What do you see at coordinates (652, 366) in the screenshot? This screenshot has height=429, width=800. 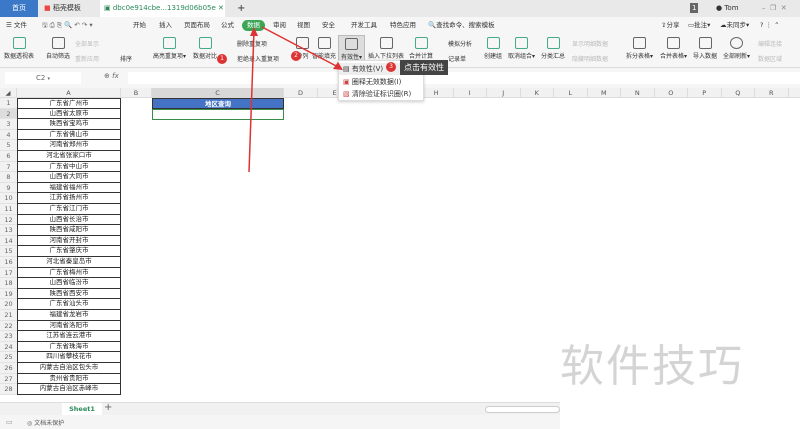 I see `watermark: 软件技巧` at bounding box center [652, 366].